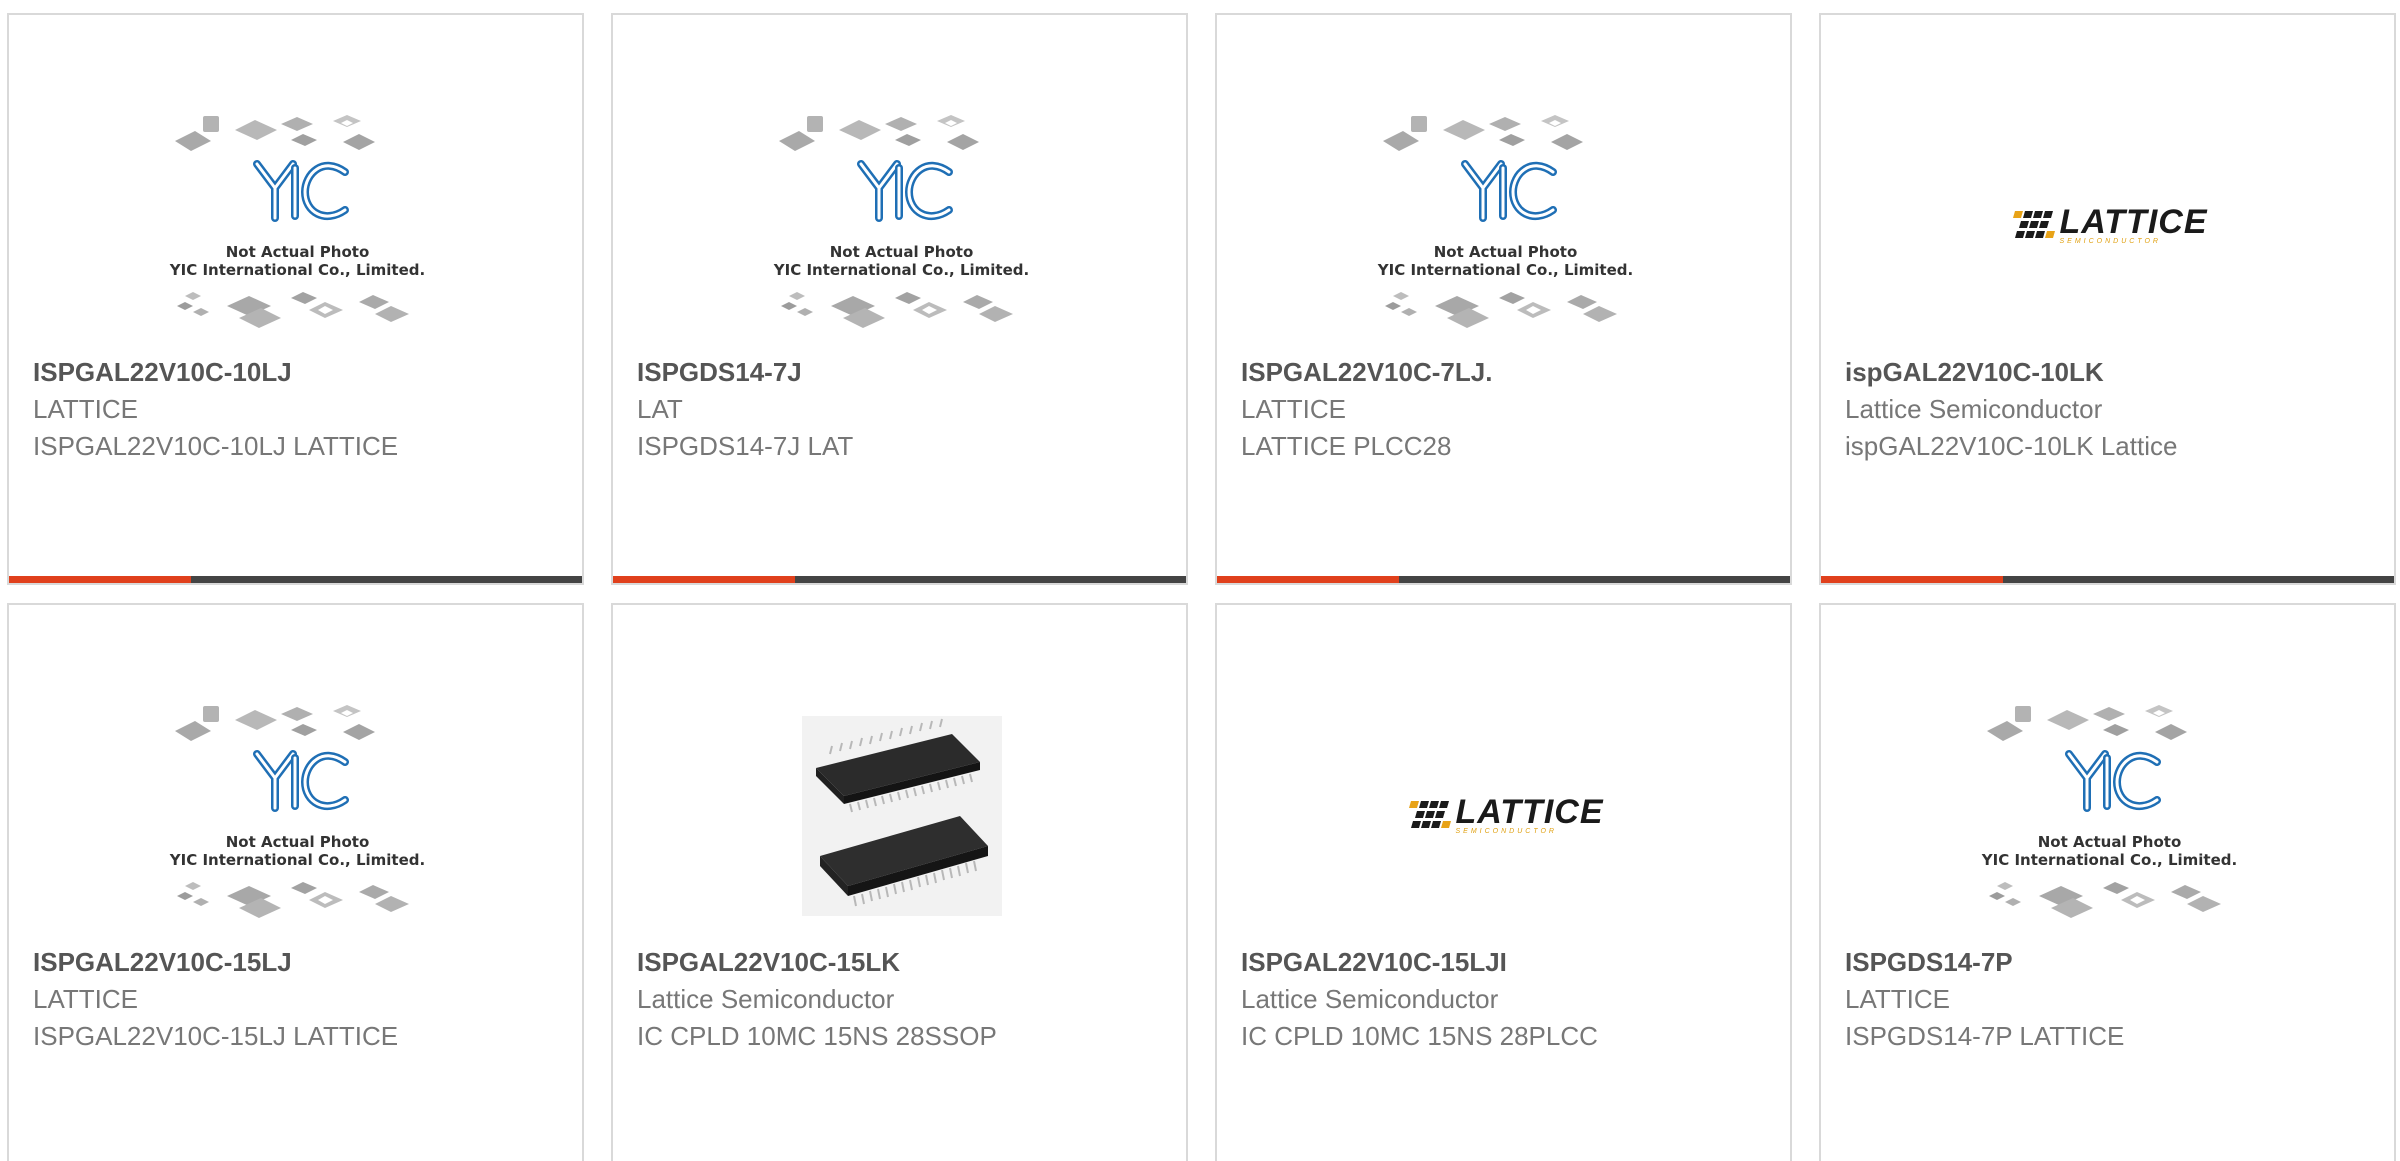  What do you see at coordinates (1374, 962) in the screenshot?
I see `part-number: ISPGAL22V10C-15LJI` at bounding box center [1374, 962].